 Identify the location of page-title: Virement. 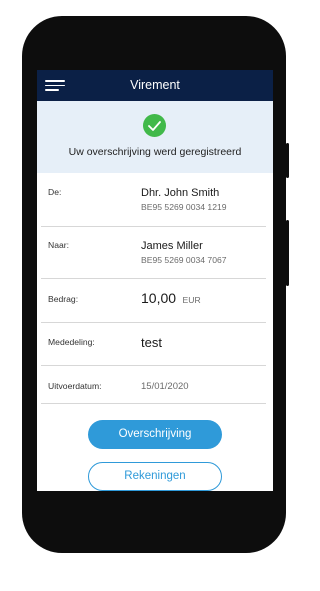
(155, 85).